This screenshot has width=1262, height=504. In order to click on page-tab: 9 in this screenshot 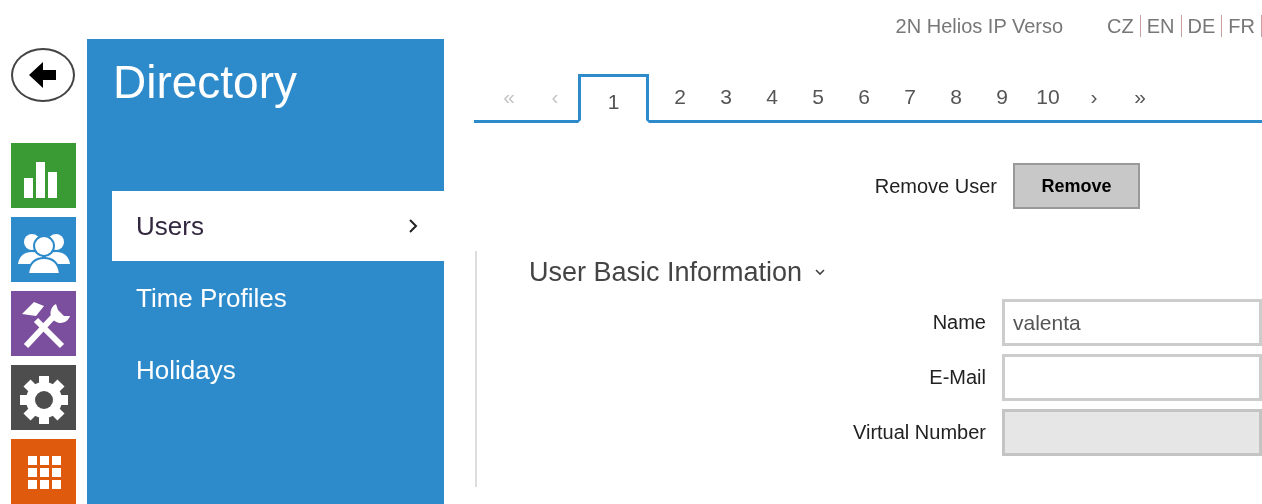, I will do `click(1002, 97)`.